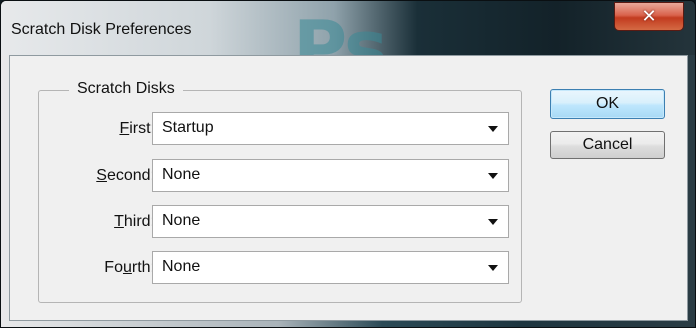 The width and height of the screenshot is (696, 328). What do you see at coordinates (607, 104) in the screenshot?
I see `ok-button: OK` at bounding box center [607, 104].